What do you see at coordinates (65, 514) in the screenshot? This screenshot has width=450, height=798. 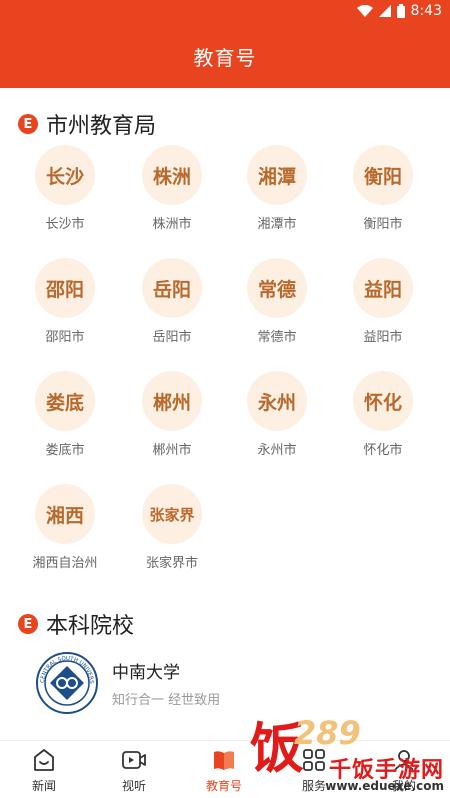 I see `city-icon: 湘西` at bounding box center [65, 514].